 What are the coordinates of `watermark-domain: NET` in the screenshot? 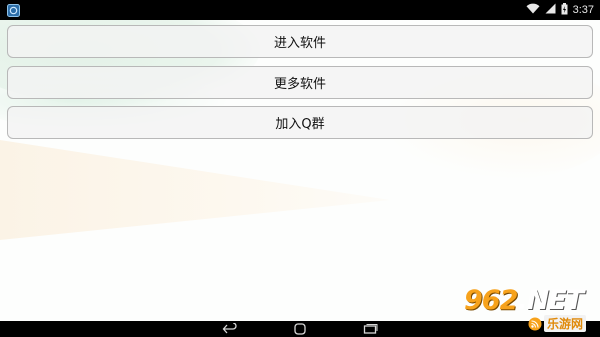 It's located at (555, 300).